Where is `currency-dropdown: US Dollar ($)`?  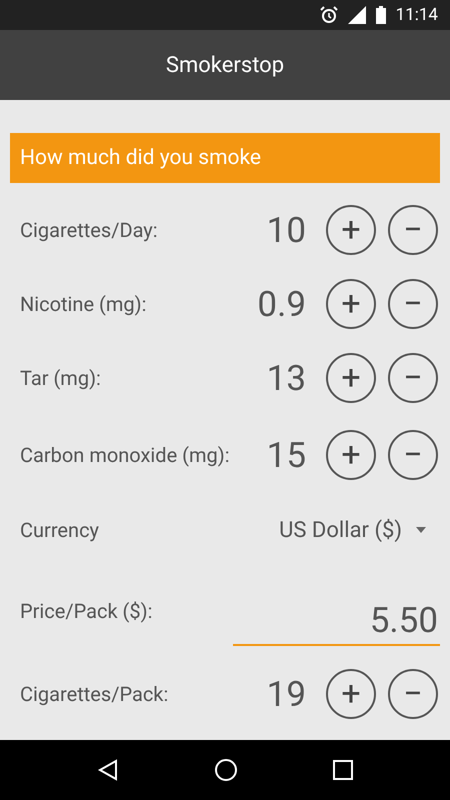
currency-dropdown: US Dollar ($) is located at coordinates (359, 530).